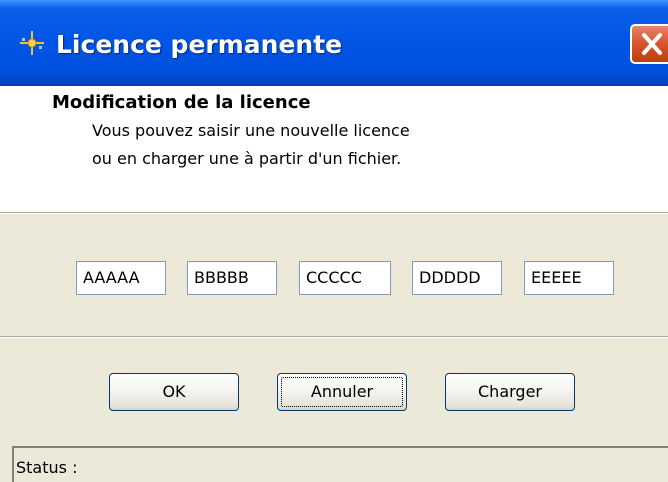 This screenshot has width=668, height=482. What do you see at coordinates (121, 278) in the screenshot?
I see `license-field-1: AAAAA` at bounding box center [121, 278].